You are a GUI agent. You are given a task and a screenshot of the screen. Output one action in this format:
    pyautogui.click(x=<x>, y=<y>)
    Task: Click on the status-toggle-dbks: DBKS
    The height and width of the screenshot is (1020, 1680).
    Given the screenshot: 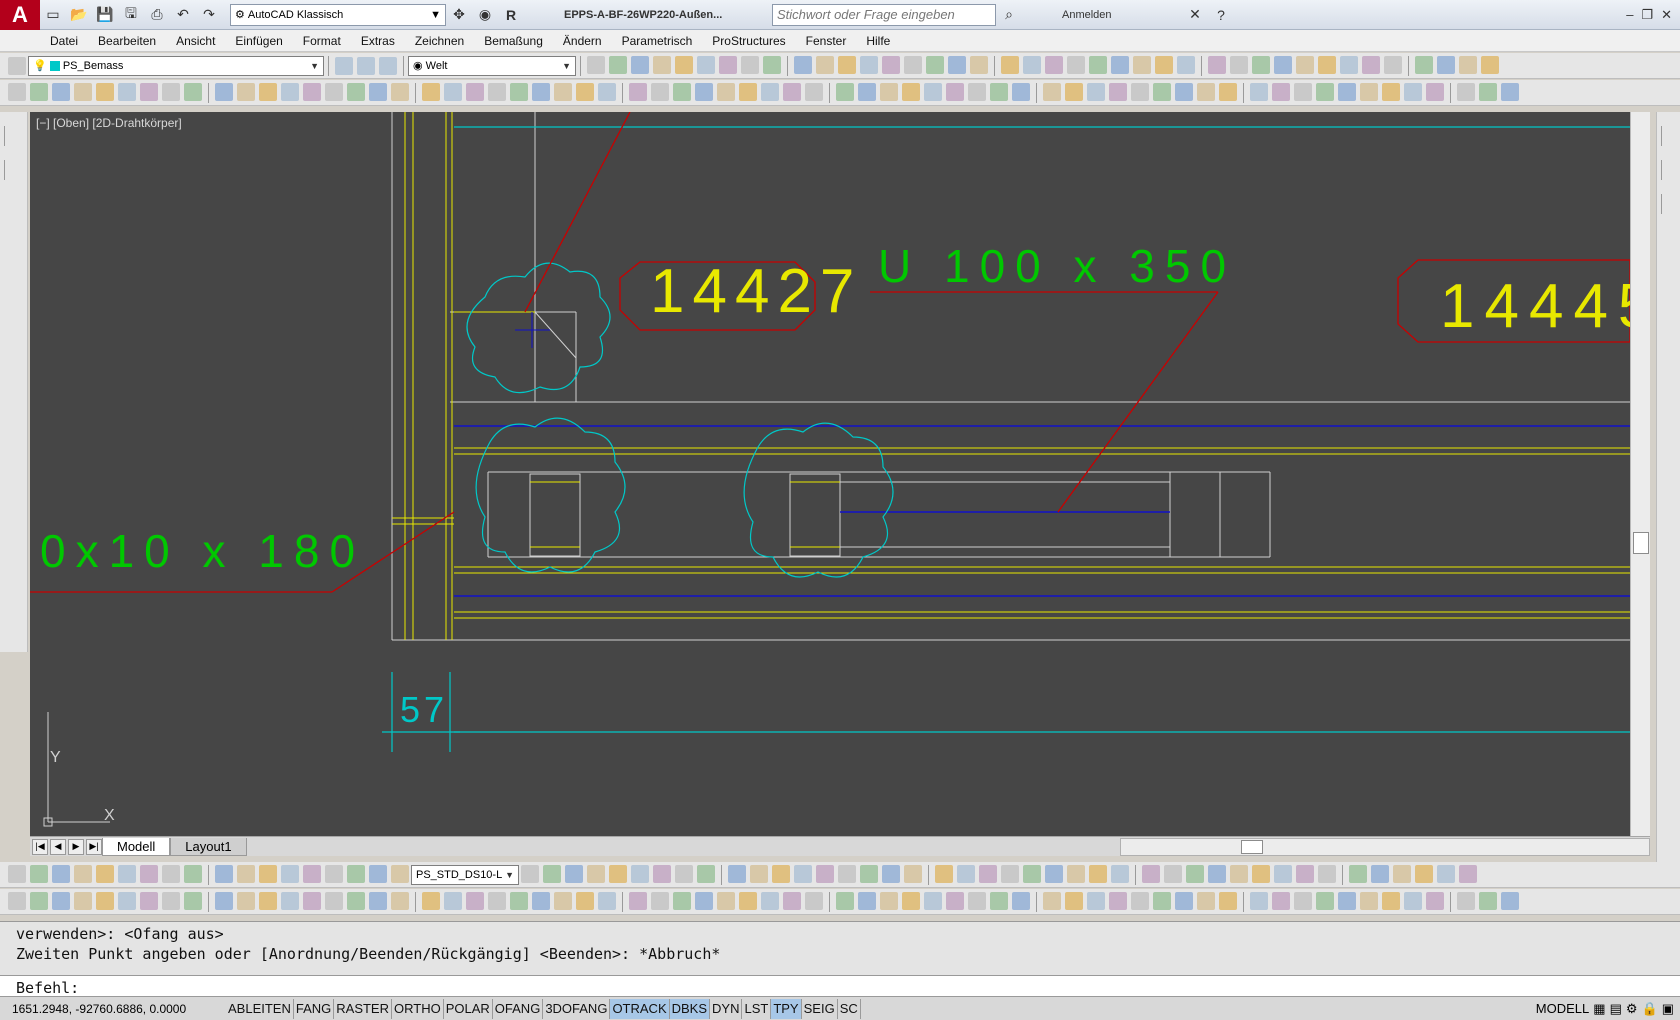 What is the action you would take?
    pyautogui.click(x=690, y=1008)
    